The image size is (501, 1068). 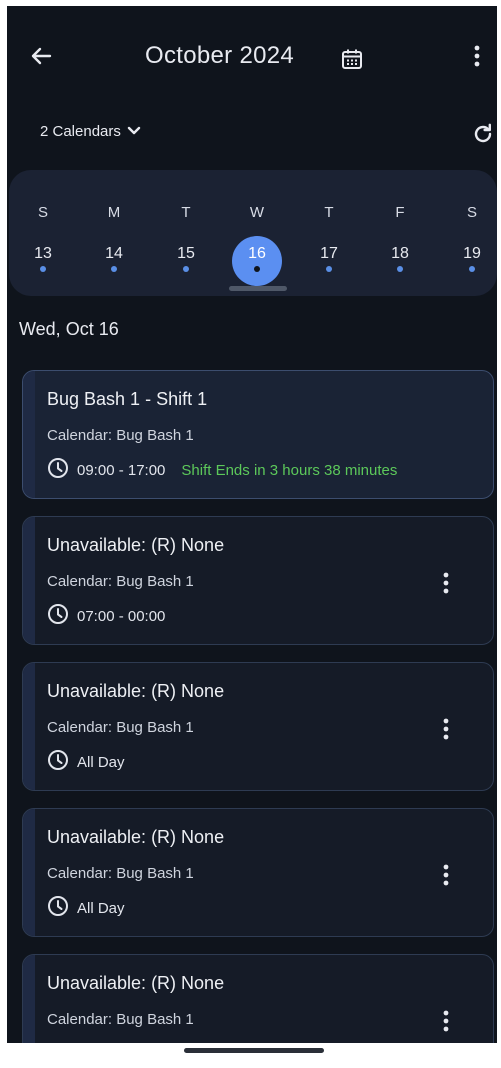 What do you see at coordinates (257, 233) in the screenshot?
I see `day-wednesday: W 16` at bounding box center [257, 233].